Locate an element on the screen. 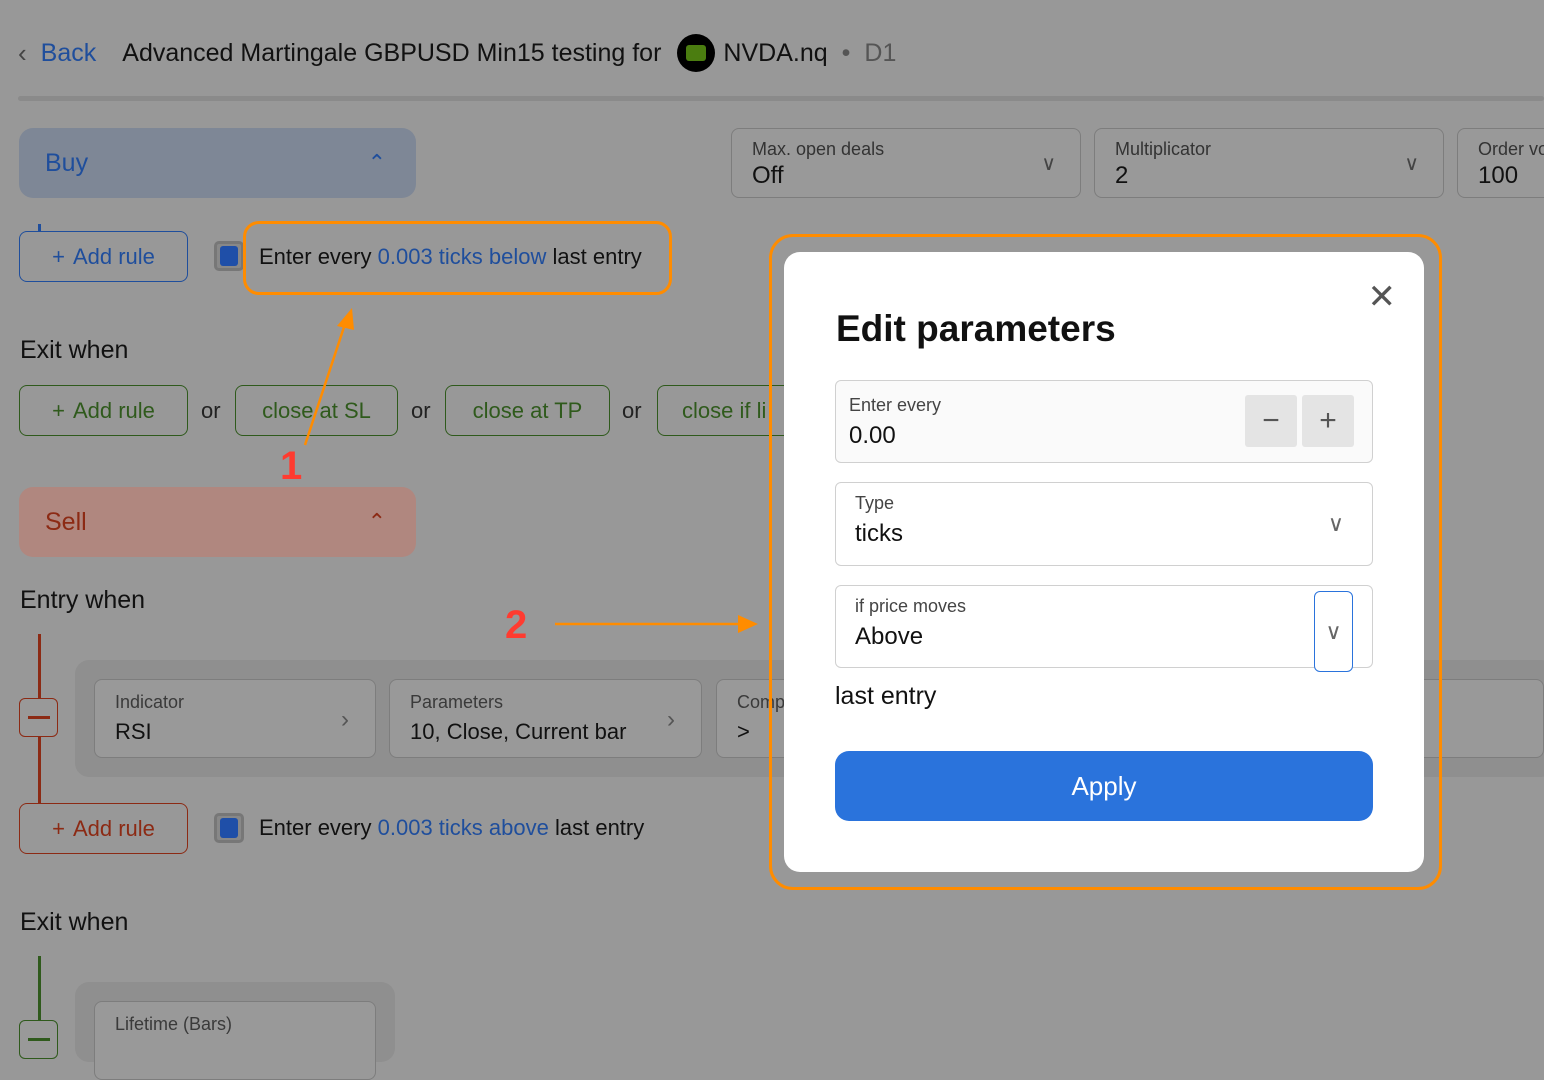 Image resolution: width=1544 pixels, height=1080 pixels. enter-every-stepper: Enter every 0.00 − + is located at coordinates (1104, 421).